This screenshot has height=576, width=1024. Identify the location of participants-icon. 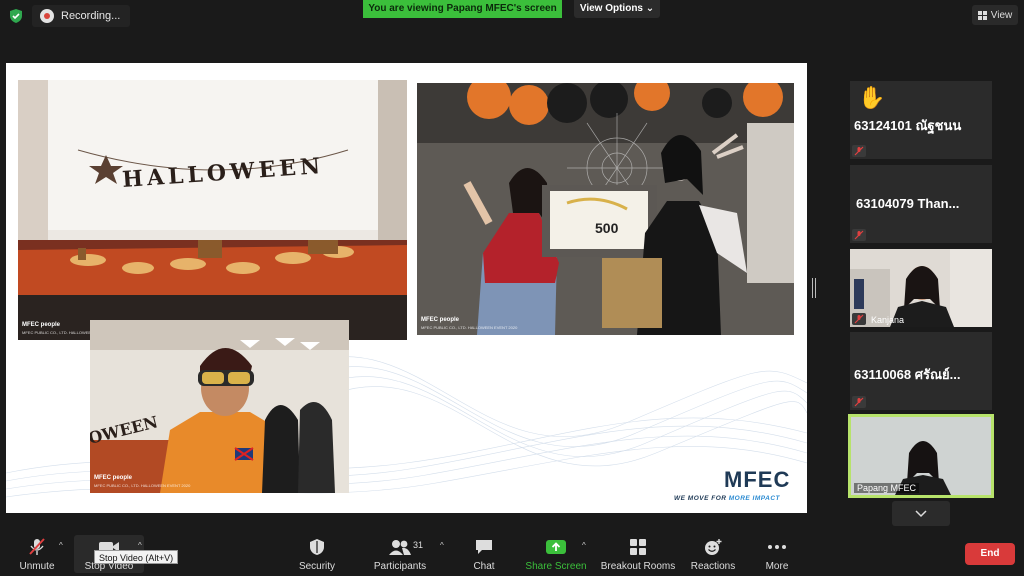
(400, 547).